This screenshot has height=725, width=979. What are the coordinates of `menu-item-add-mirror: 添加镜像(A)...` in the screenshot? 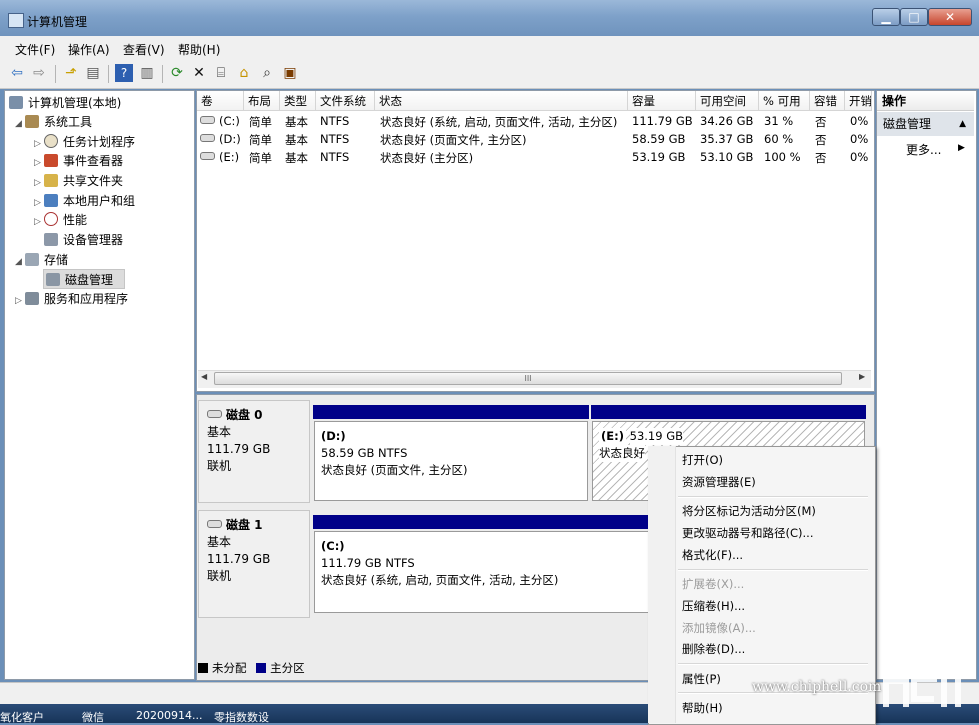 It's located at (719, 628).